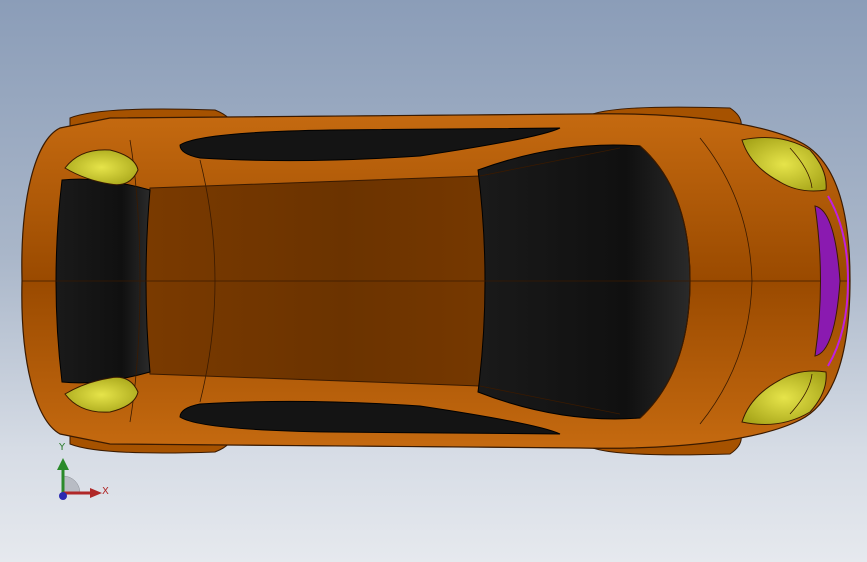  What do you see at coordinates (62, 447) in the screenshot?
I see `y-axis-label: Y` at bounding box center [62, 447].